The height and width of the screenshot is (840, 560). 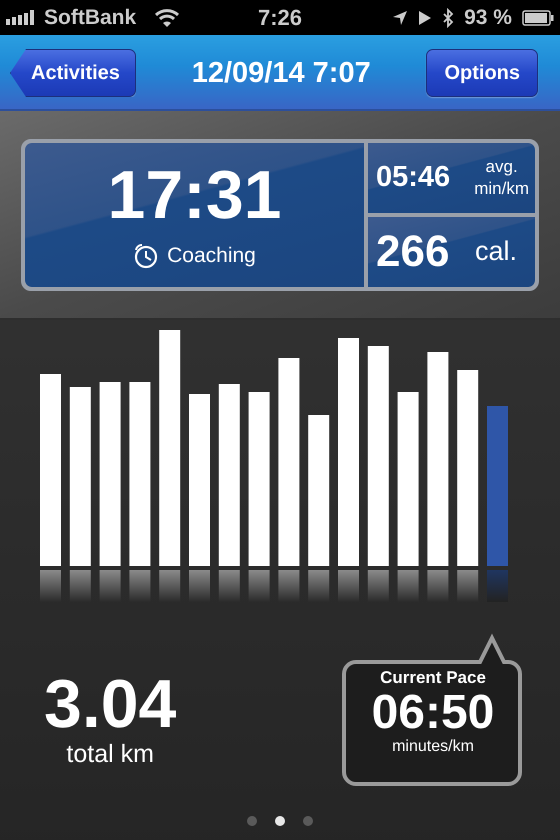 What do you see at coordinates (501, 189) in the screenshot?
I see `pace-unit: min/km` at bounding box center [501, 189].